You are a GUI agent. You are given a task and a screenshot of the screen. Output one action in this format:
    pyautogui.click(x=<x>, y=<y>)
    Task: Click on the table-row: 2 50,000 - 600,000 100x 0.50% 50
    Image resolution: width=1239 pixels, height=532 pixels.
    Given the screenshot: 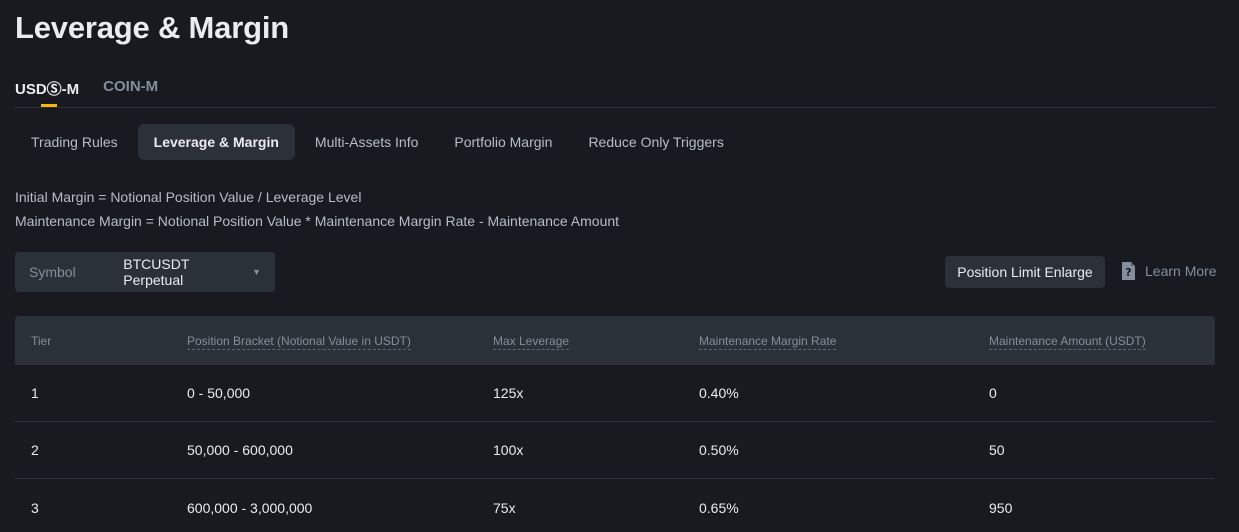 What is the action you would take?
    pyautogui.click(x=615, y=450)
    